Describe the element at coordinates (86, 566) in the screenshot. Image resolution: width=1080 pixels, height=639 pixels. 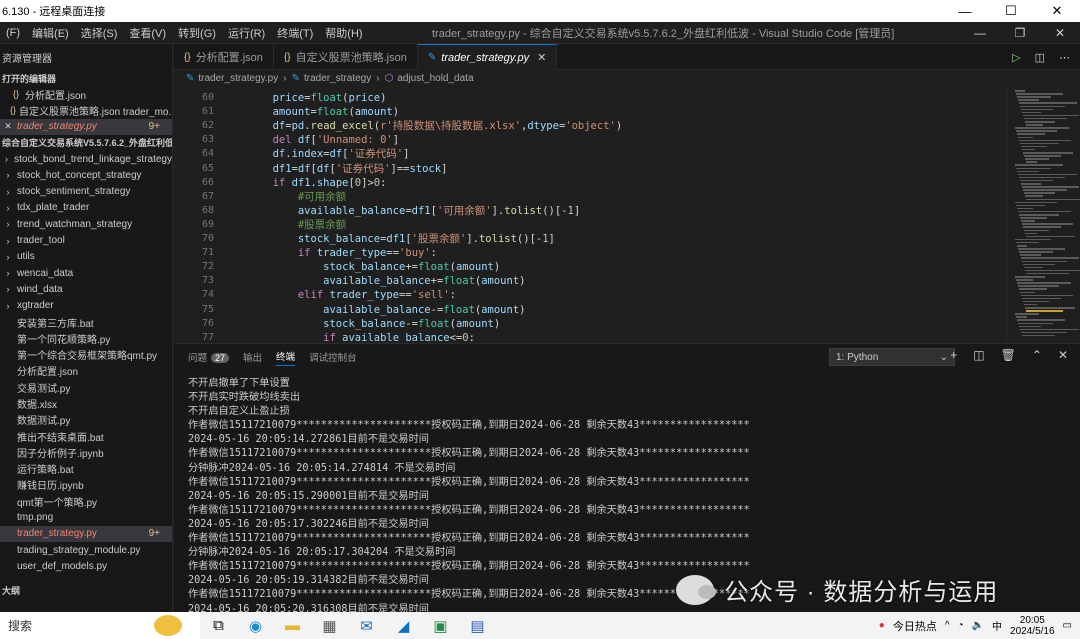
I see `file-item: user_def_models.py` at that location.